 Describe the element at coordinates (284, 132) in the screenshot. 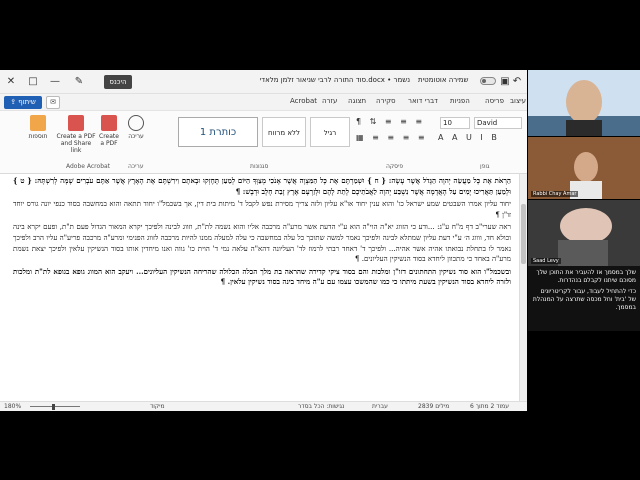

I see `style-no-spacing: ללא מרווח` at that location.